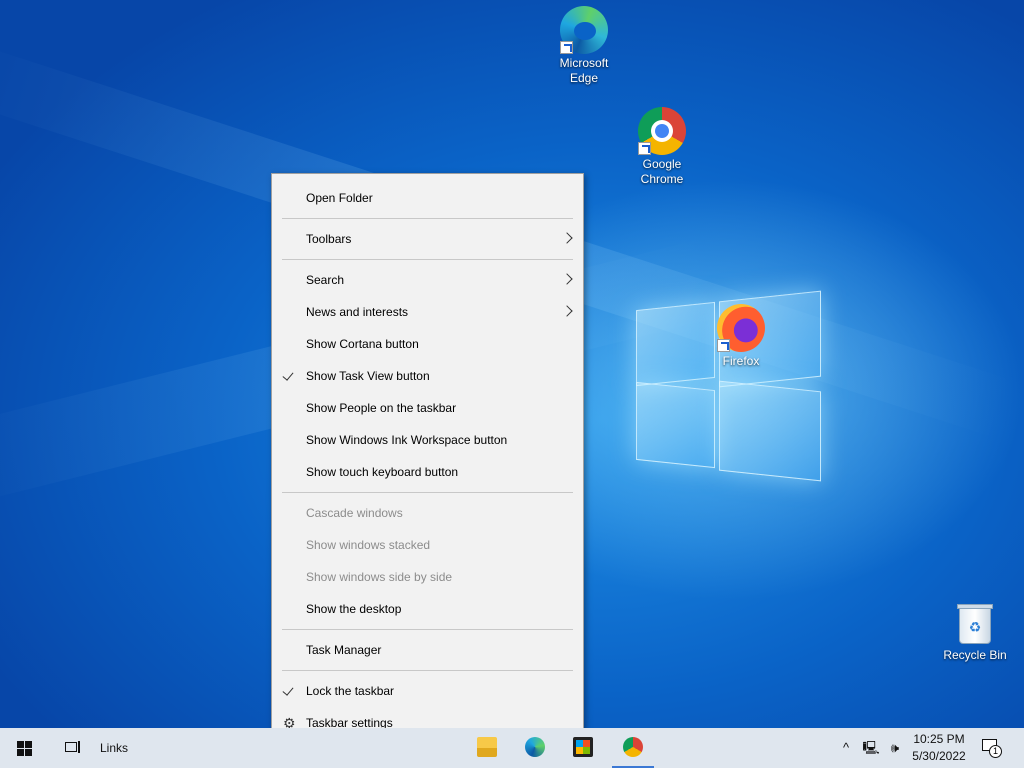  What do you see at coordinates (354, 513) in the screenshot?
I see `menu-item-cascade-windows: Cascade windows` at bounding box center [354, 513].